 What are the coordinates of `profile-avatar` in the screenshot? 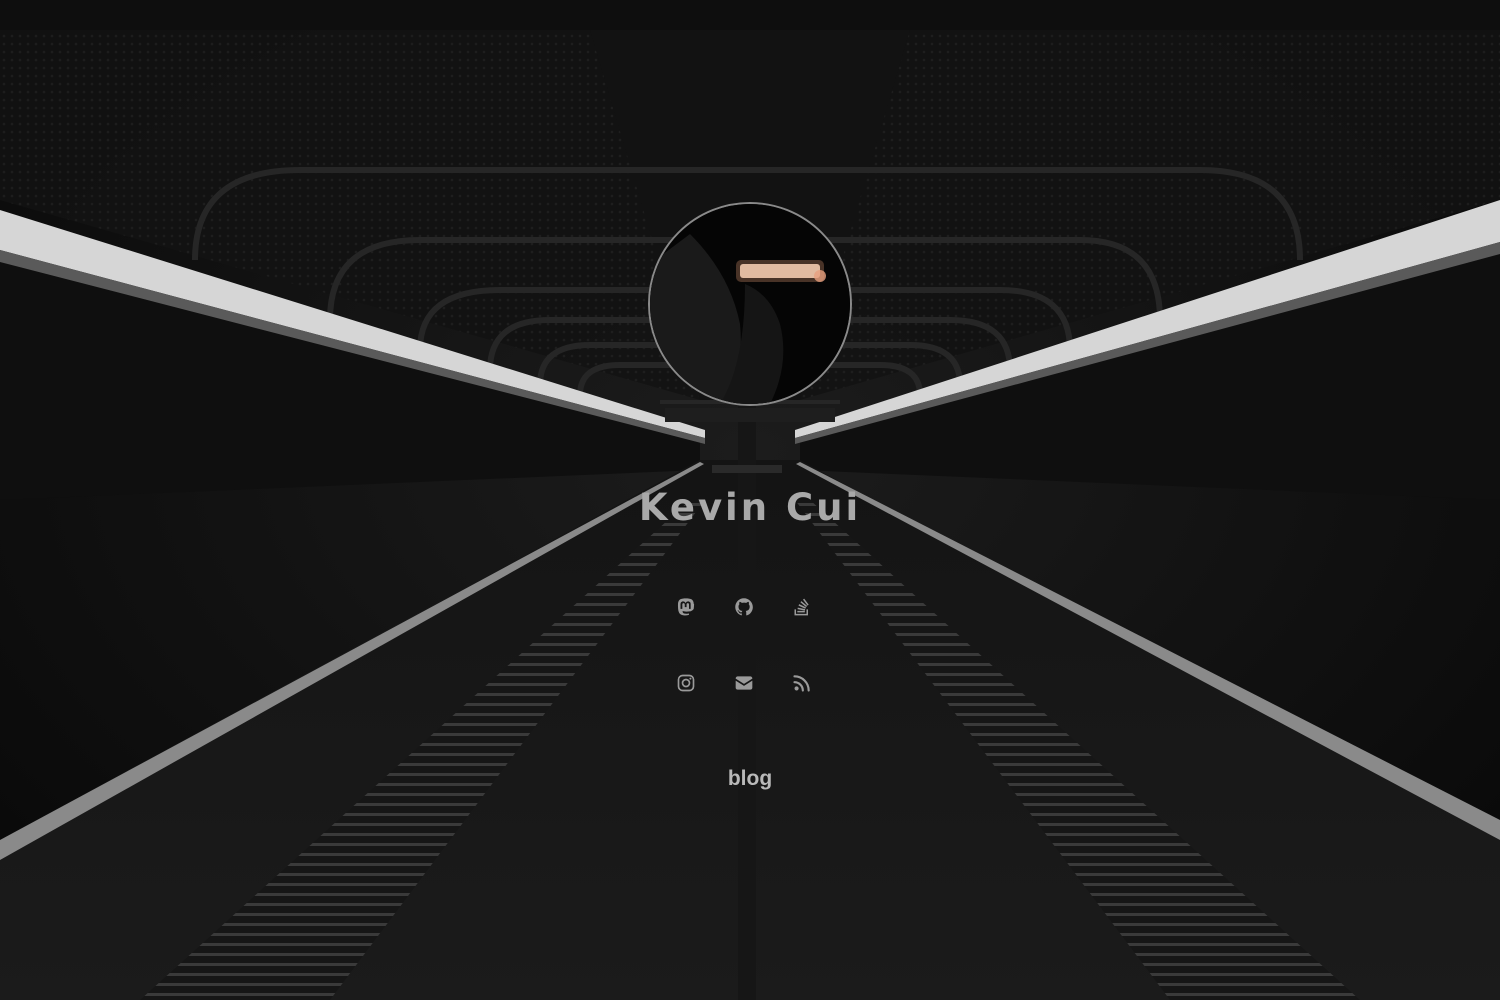 It's located at (750, 304).